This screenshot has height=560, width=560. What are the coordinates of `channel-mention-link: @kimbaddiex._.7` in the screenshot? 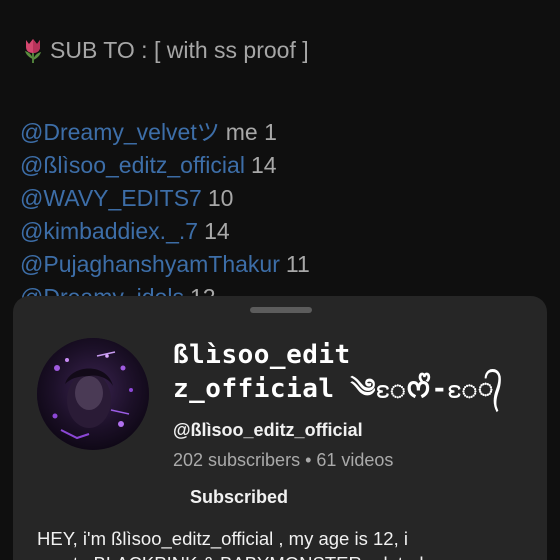 It's located at (109, 231).